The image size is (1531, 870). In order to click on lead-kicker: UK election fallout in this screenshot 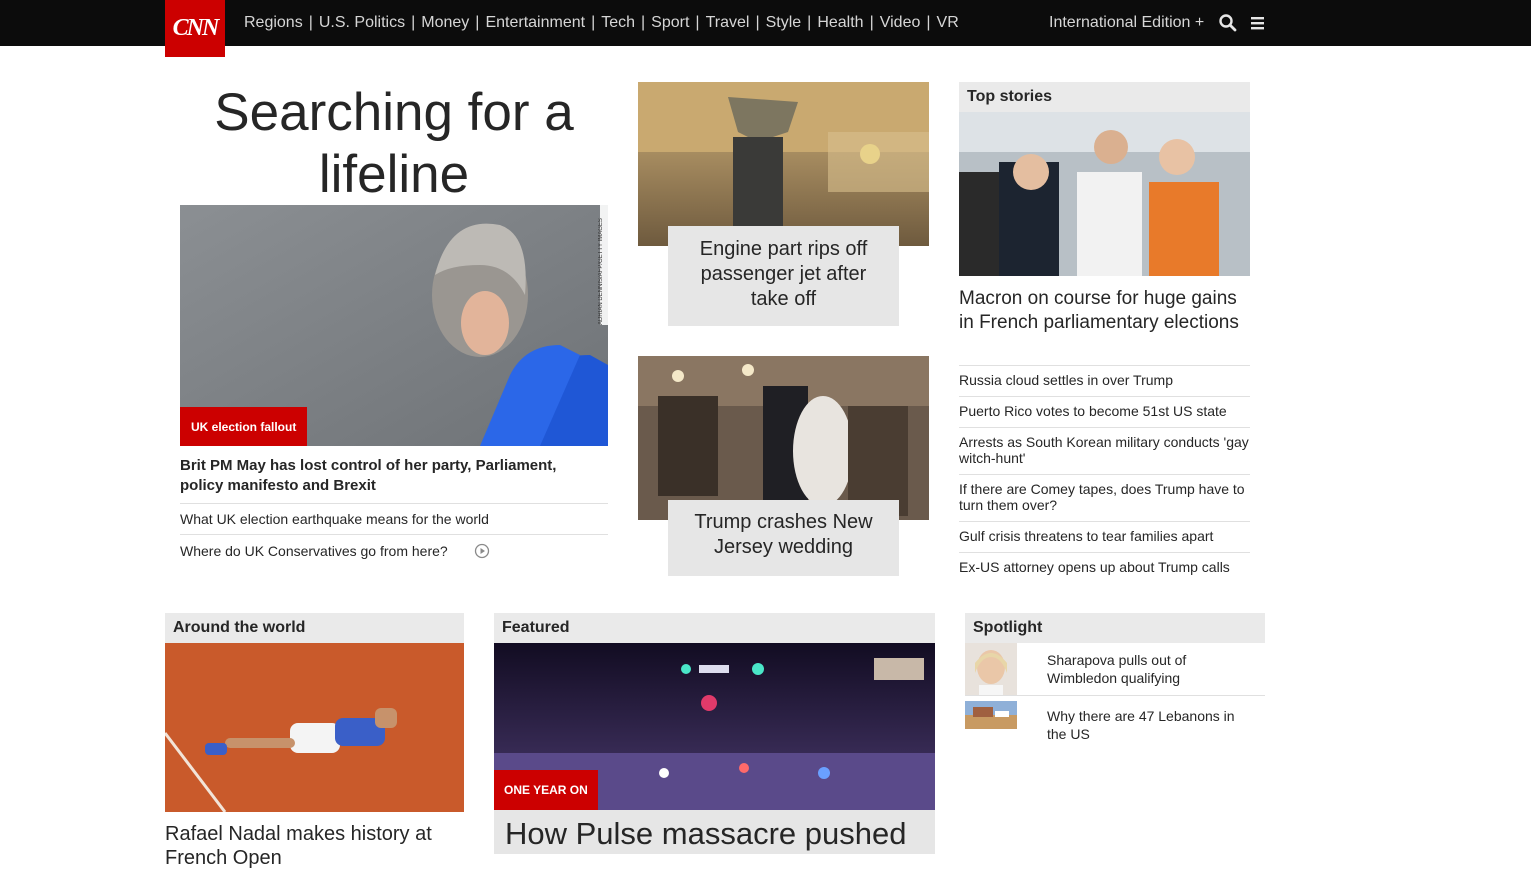, I will do `click(244, 426)`.